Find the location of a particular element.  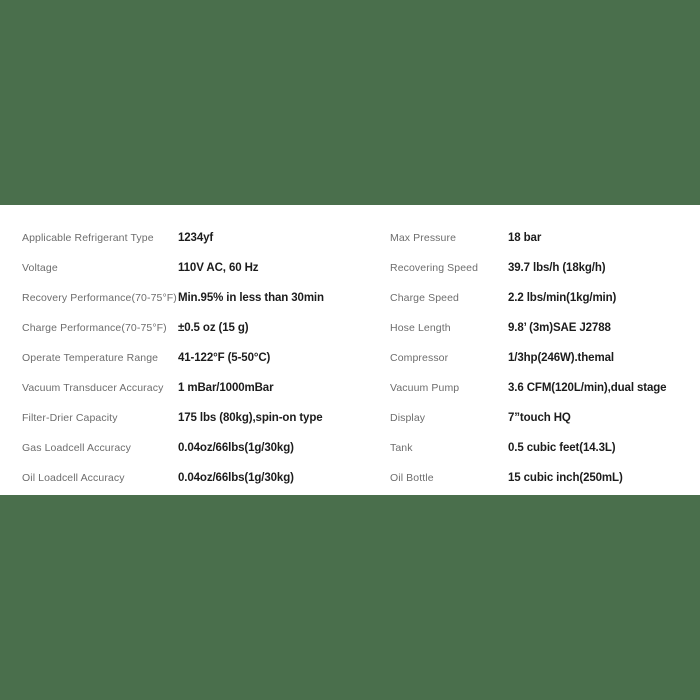

spec-value: ±0.5 oz (15 g) is located at coordinates (213, 328).